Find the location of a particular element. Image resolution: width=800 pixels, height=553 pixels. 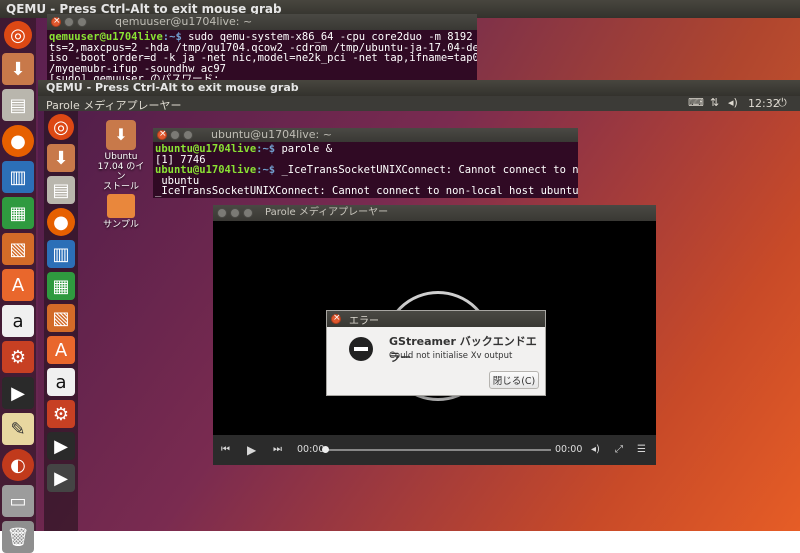

error-icon is located at coordinates (361, 349).